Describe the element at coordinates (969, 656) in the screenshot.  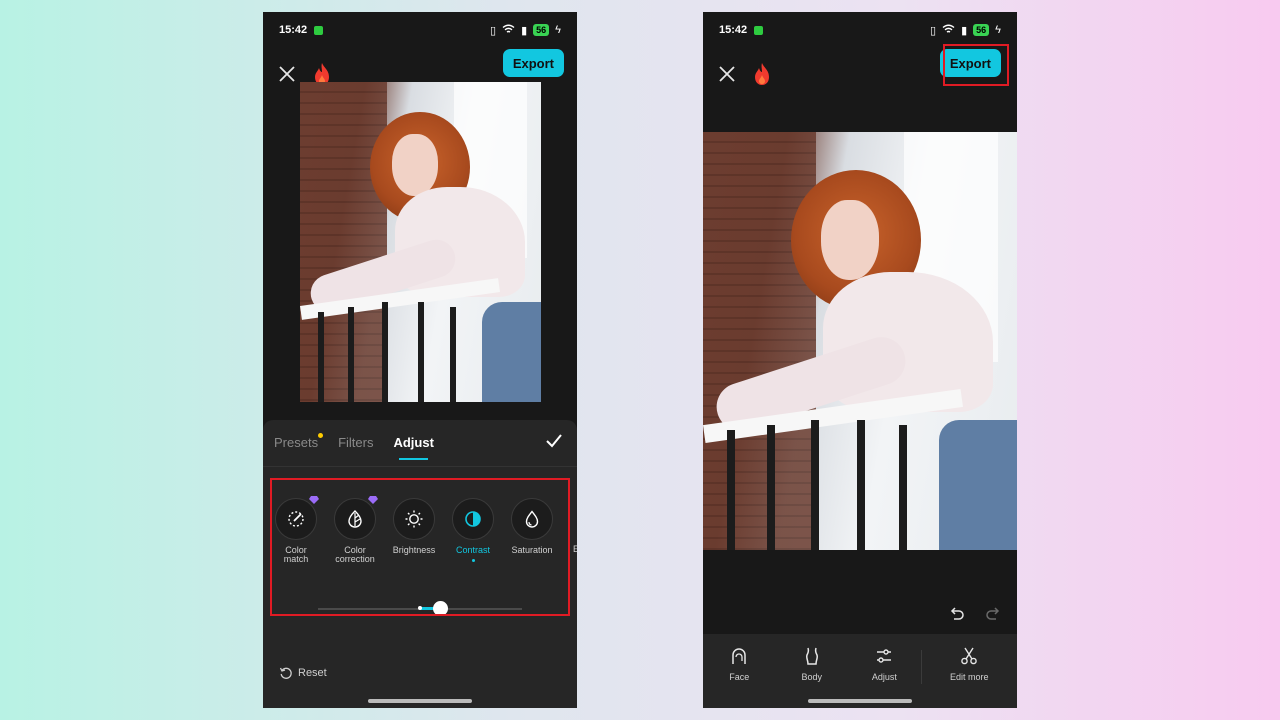
I see `scissors-icon` at that location.